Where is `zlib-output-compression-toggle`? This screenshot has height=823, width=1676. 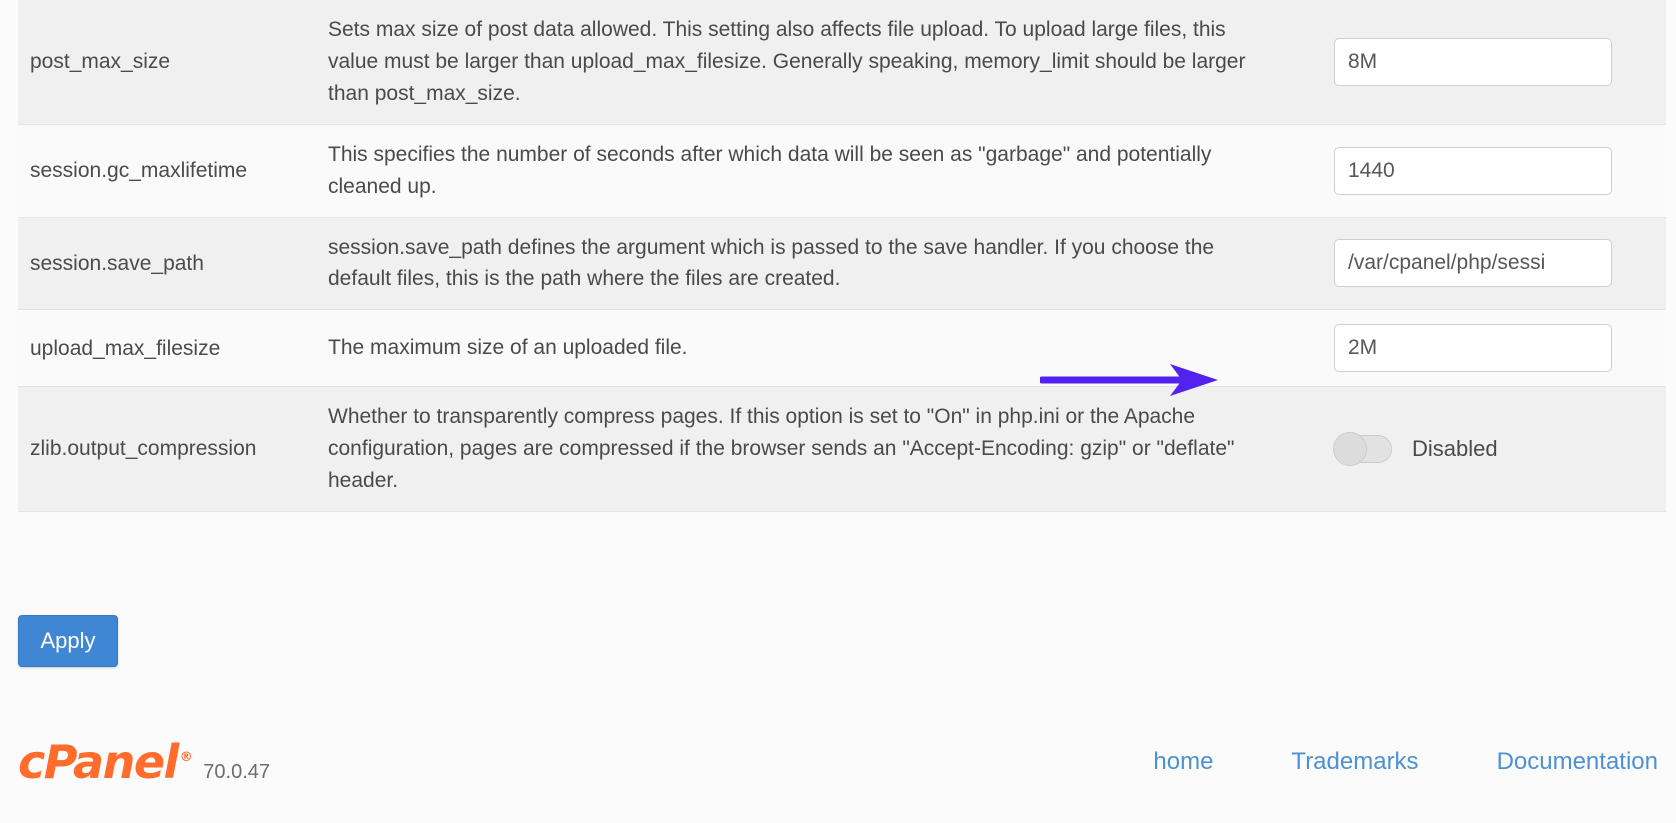 zlib-output-compression-toggle is located at coordinates (1362, 449).